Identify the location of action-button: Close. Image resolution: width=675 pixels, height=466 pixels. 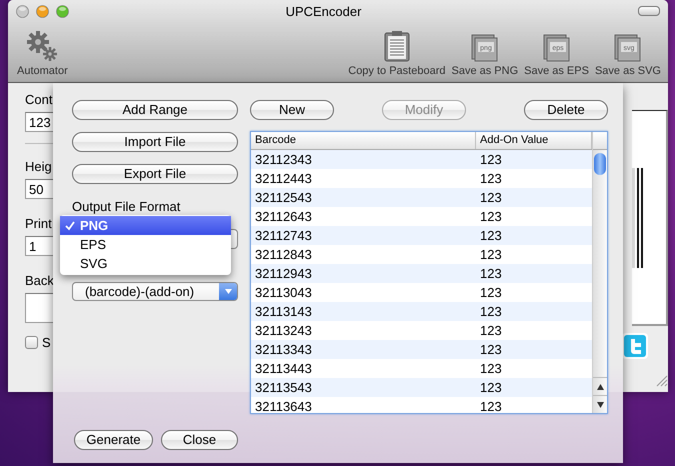
(199, 440).